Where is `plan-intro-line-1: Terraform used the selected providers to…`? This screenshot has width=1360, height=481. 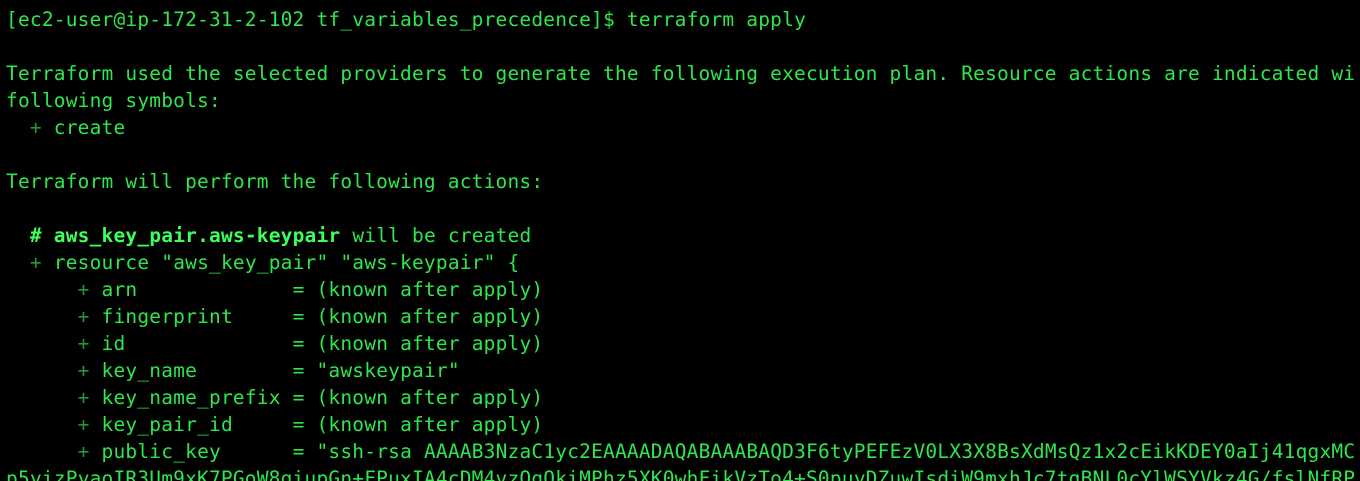
plan-intro-line-1: Terraform used the selected providers to… is located at coordinates (681, 73).